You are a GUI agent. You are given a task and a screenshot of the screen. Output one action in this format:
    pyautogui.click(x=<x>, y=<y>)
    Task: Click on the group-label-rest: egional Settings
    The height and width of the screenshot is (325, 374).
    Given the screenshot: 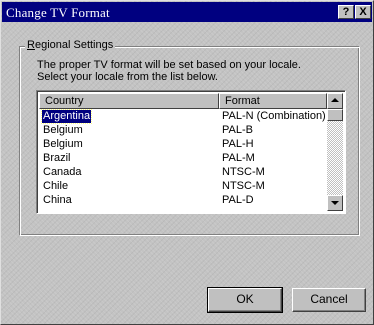 What is the action you would take?
    pyautogui.click(x=74, y=45)
    